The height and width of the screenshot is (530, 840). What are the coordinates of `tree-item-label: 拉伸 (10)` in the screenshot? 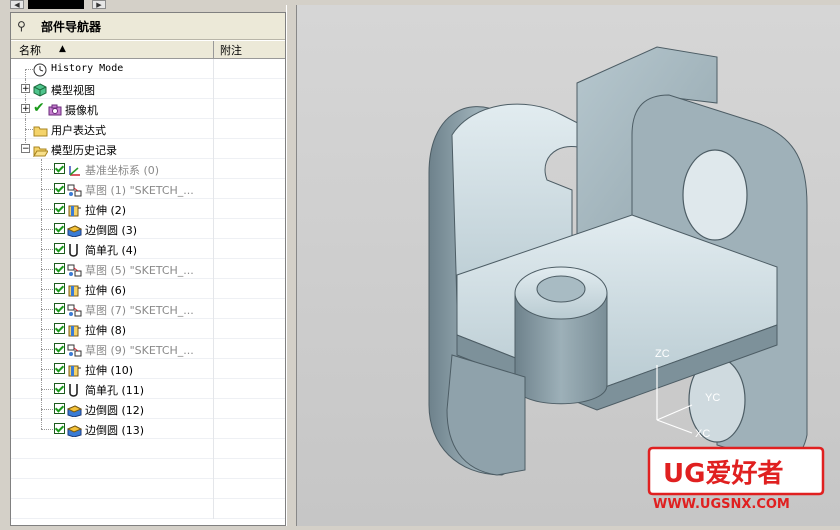 It's located at (109, 370).